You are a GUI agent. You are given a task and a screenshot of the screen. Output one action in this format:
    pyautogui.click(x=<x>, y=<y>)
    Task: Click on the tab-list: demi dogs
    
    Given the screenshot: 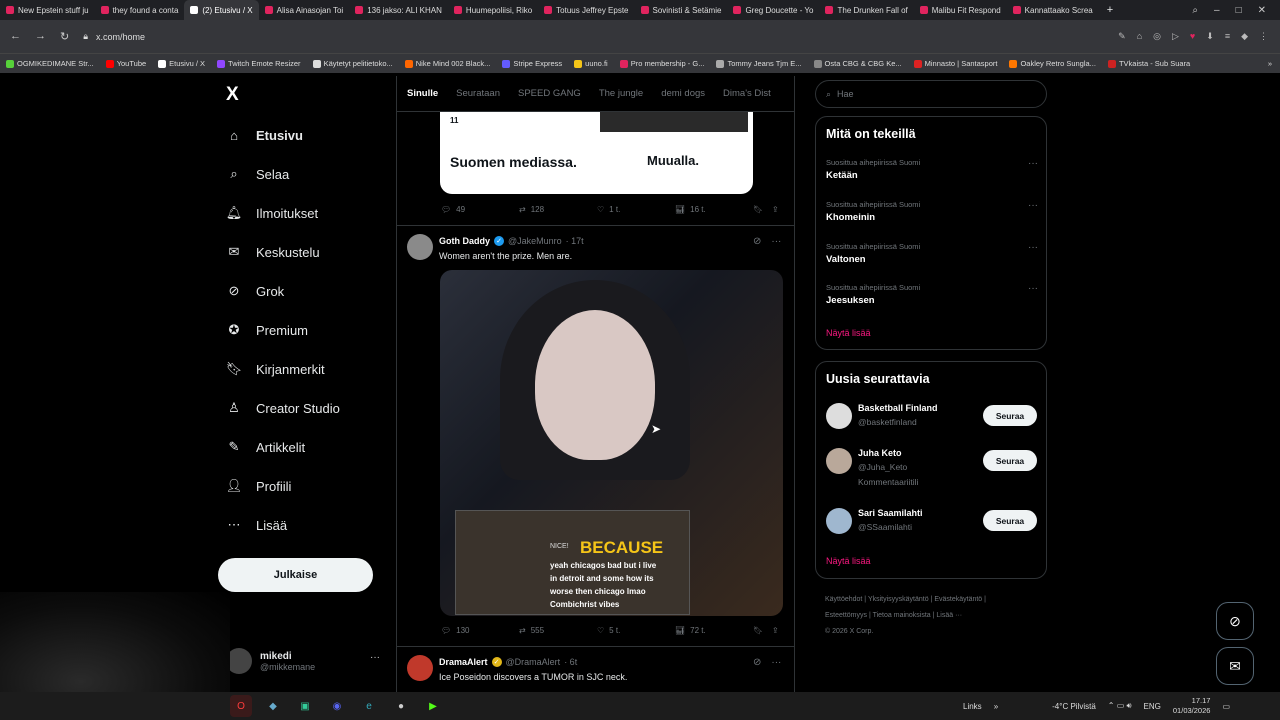 What is the action you would take?
    pyautogui.click(x=683, y=93)
    